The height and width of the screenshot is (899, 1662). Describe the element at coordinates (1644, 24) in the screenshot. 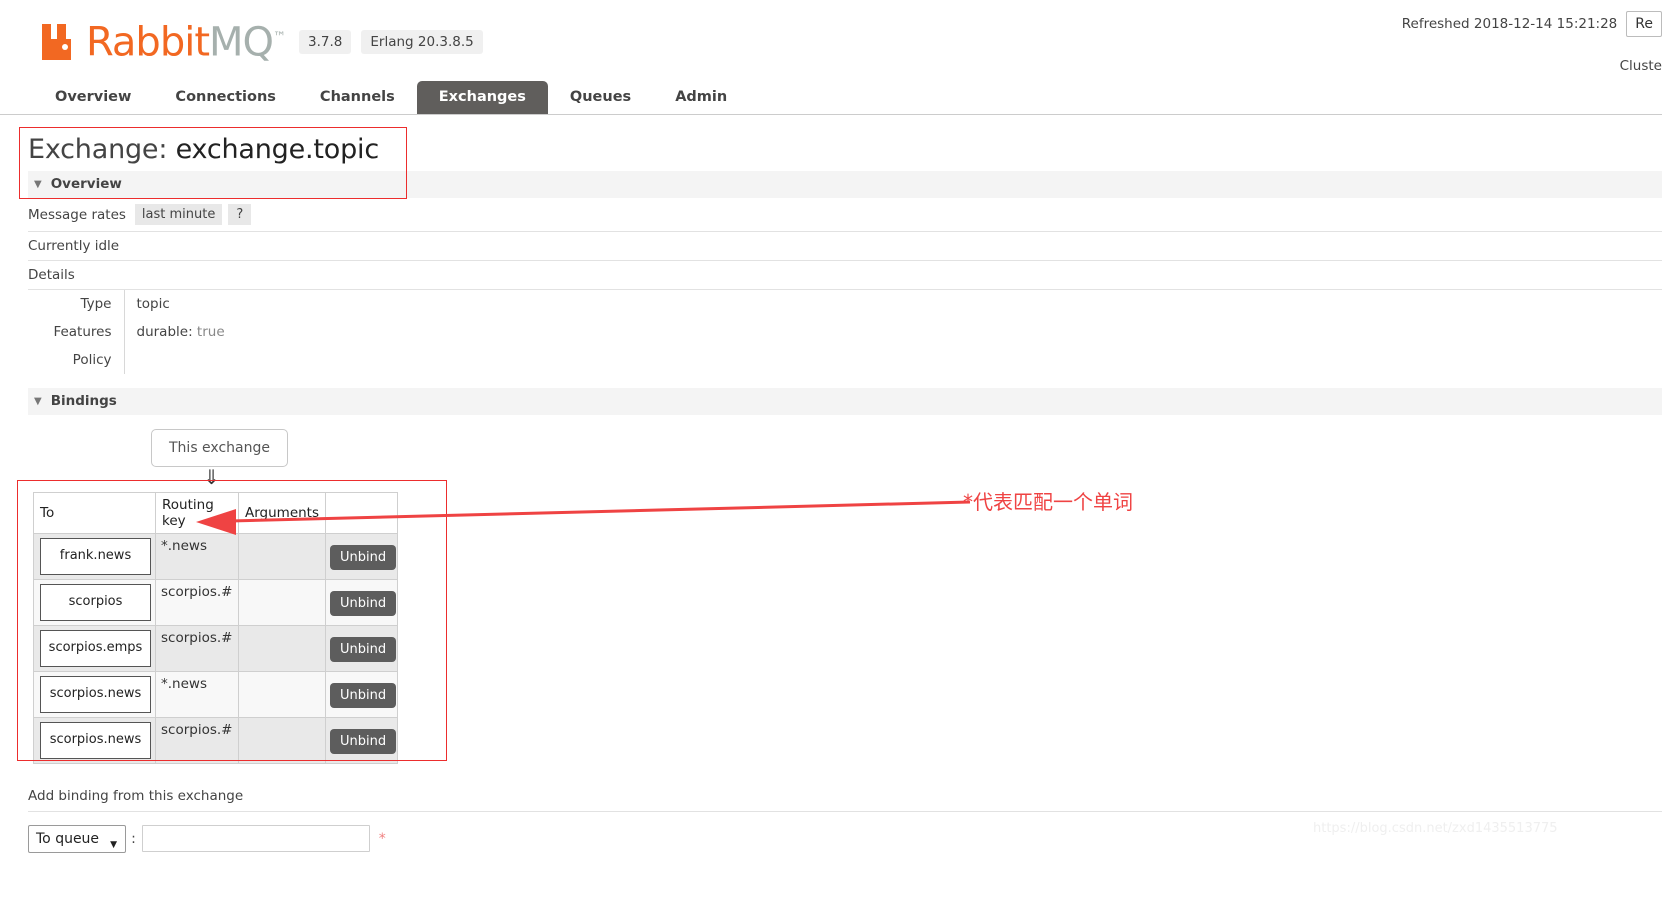

I see `refresh-button: Re` at that location.